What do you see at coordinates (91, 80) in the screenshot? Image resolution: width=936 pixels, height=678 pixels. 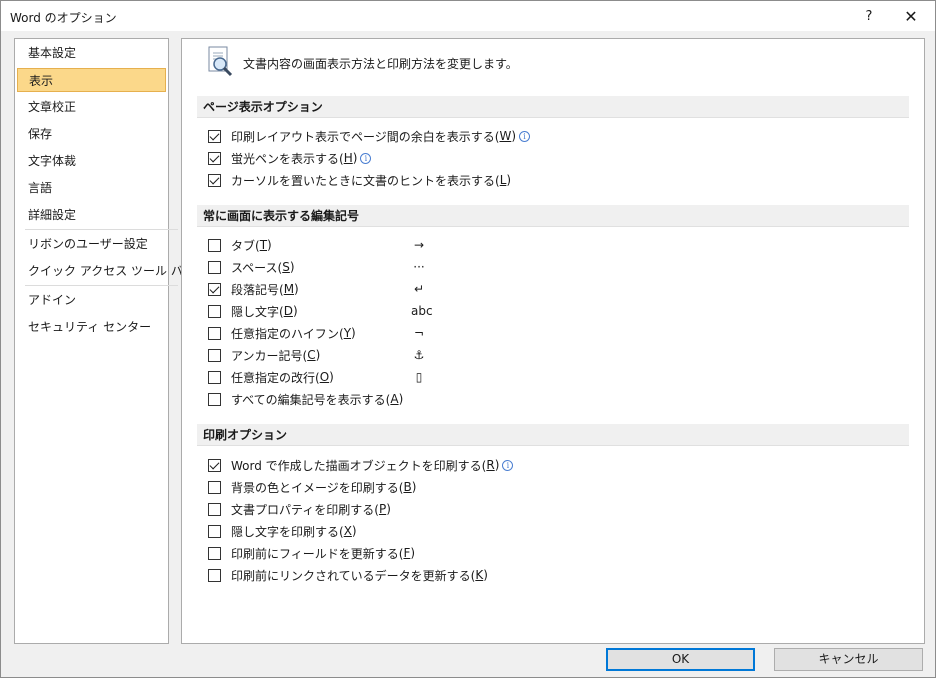 I see `sidebar-item-display: 表示` at bounding box center [91, 80].